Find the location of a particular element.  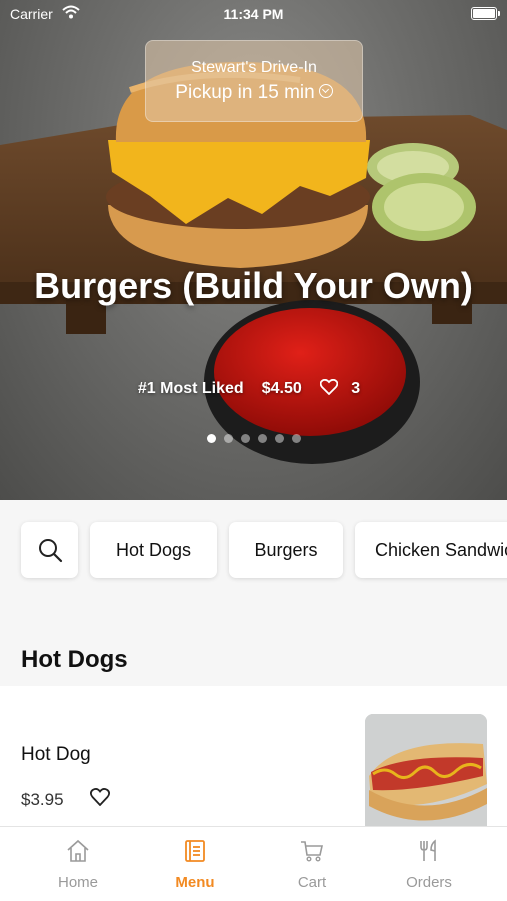

featured-price: $4.50 is located at coordinates (281, 388).